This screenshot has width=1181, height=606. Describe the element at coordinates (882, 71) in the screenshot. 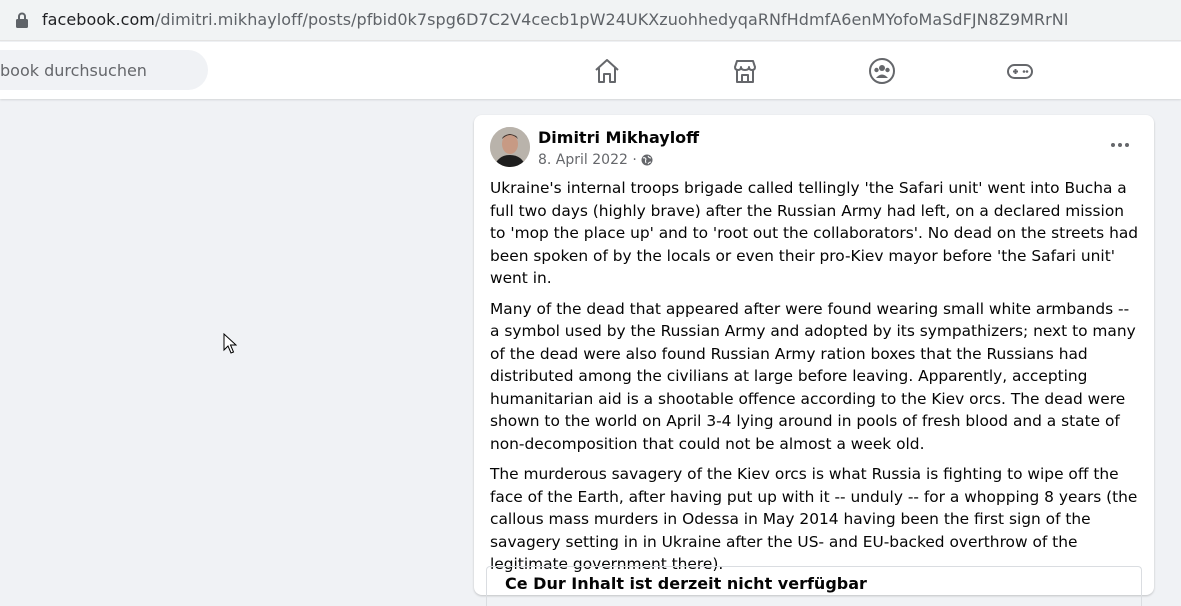

I see `groups-icon` at that location.